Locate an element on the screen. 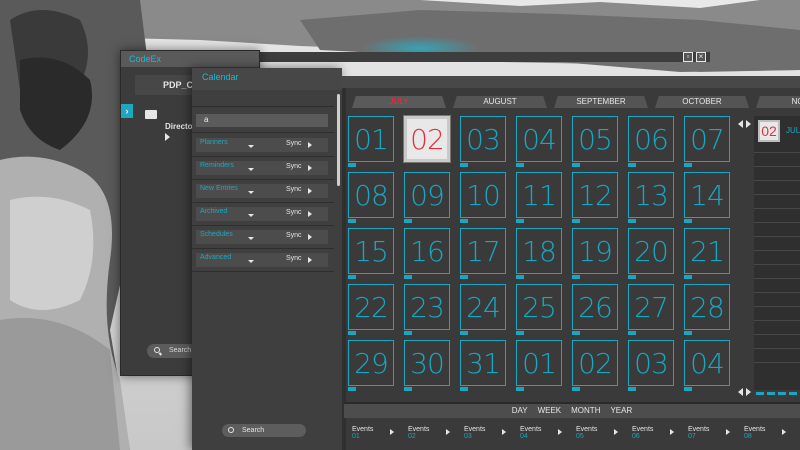 This screenshot has width=800, height=450. calendar-day: 26 is located at coordinates (595, 309).